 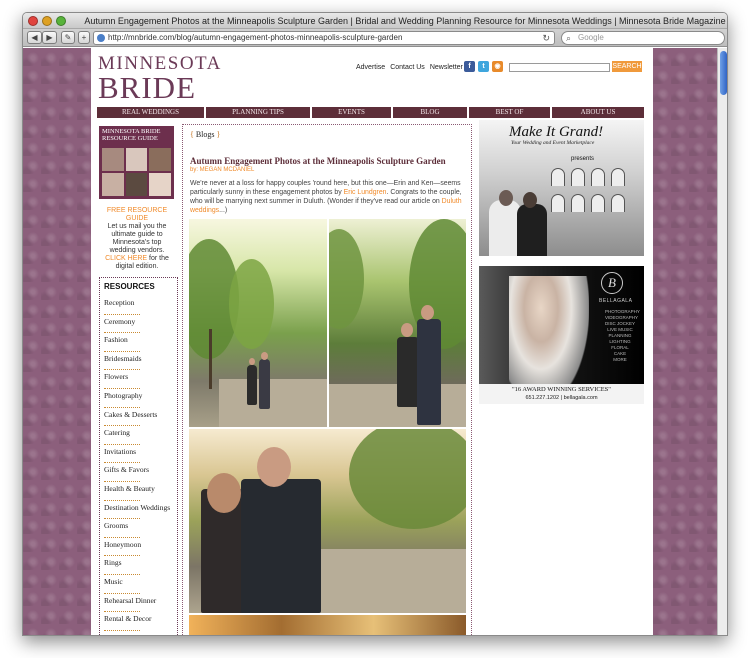 I want to click on resource-link: Grooms, so click(x=122, y=528).